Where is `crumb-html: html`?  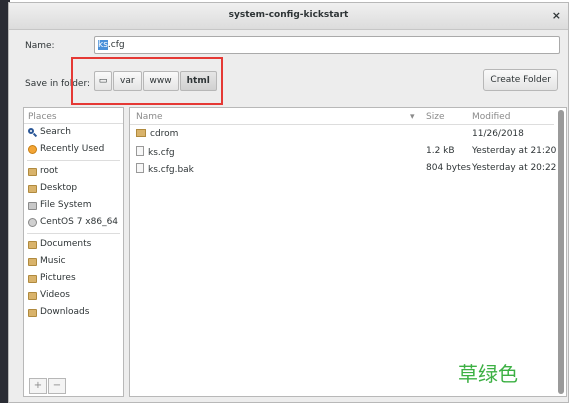 crumb-html: html is located at coordinates (198, 81).